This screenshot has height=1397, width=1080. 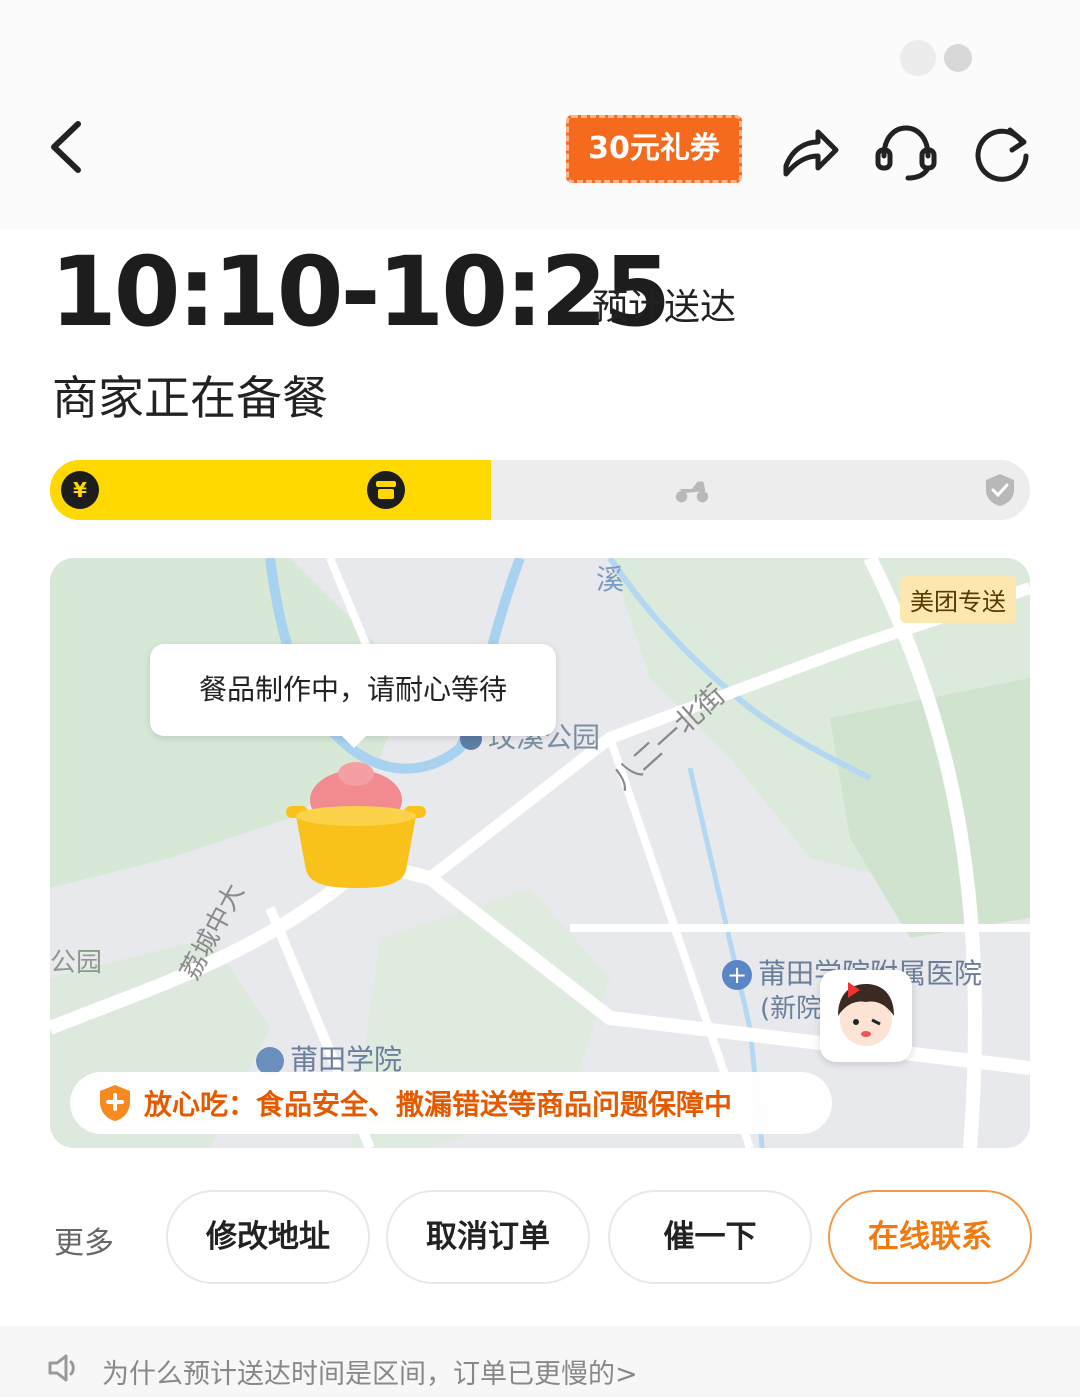 What do you see at coordinates (66, 147) in the screenshot?
I see `chevron-left-icon` at bounding box center [66, 147].